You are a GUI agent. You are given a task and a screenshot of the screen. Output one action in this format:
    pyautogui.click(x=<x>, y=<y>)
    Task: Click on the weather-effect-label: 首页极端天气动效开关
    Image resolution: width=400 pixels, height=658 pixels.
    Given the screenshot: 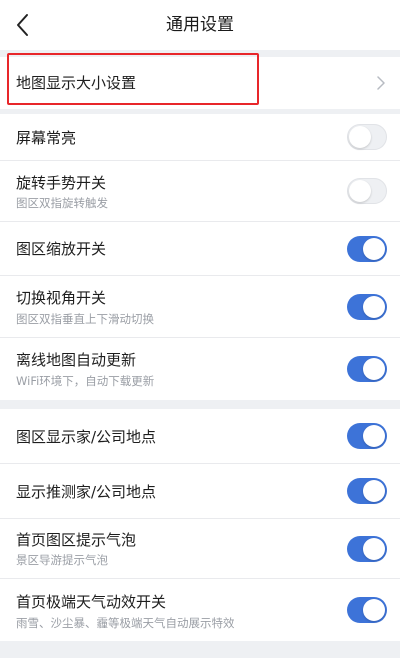 What is the action you would take?
    pyautogui.click(x=91, y=602)
    